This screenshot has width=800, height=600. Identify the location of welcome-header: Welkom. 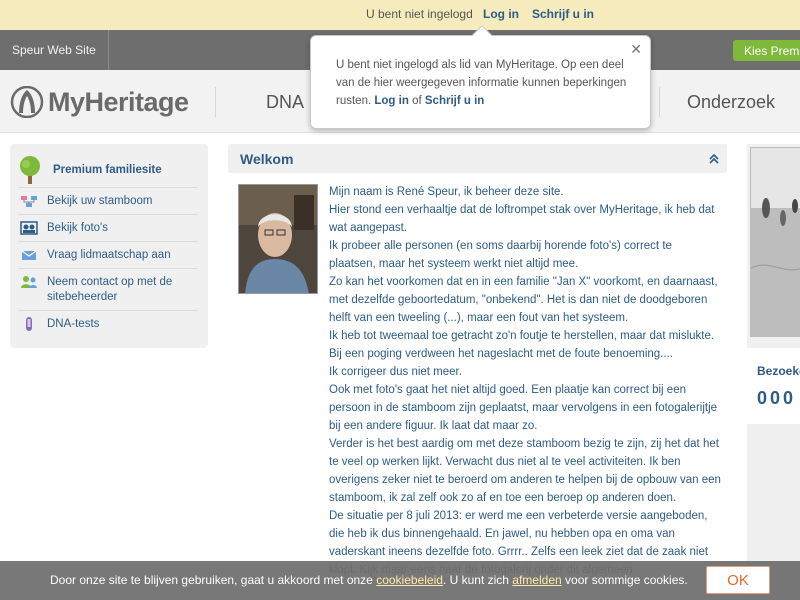
(477, 158).